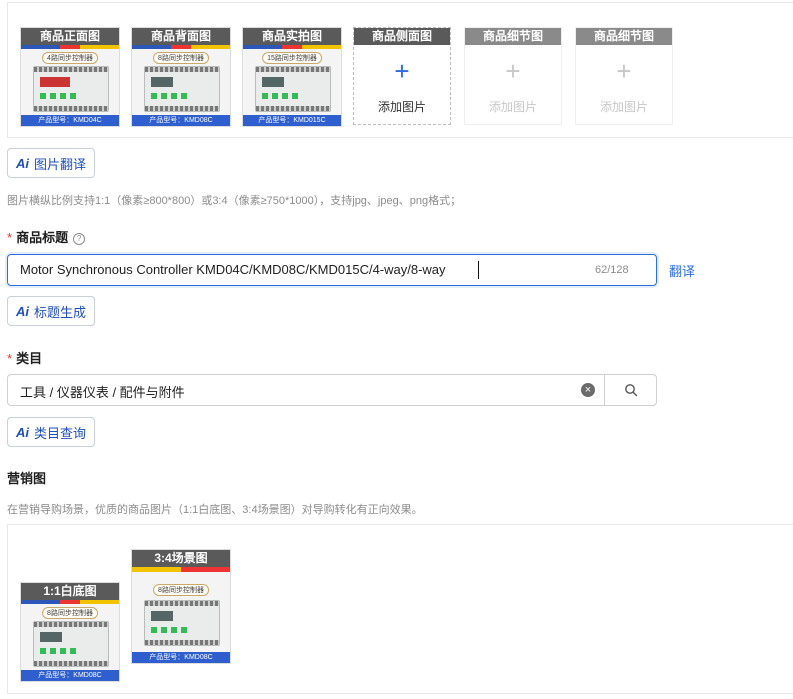  What do you see at coordinates (29, 358) in the screenshot?
I see `label-text: 类目` at bounding box center [29, 358].